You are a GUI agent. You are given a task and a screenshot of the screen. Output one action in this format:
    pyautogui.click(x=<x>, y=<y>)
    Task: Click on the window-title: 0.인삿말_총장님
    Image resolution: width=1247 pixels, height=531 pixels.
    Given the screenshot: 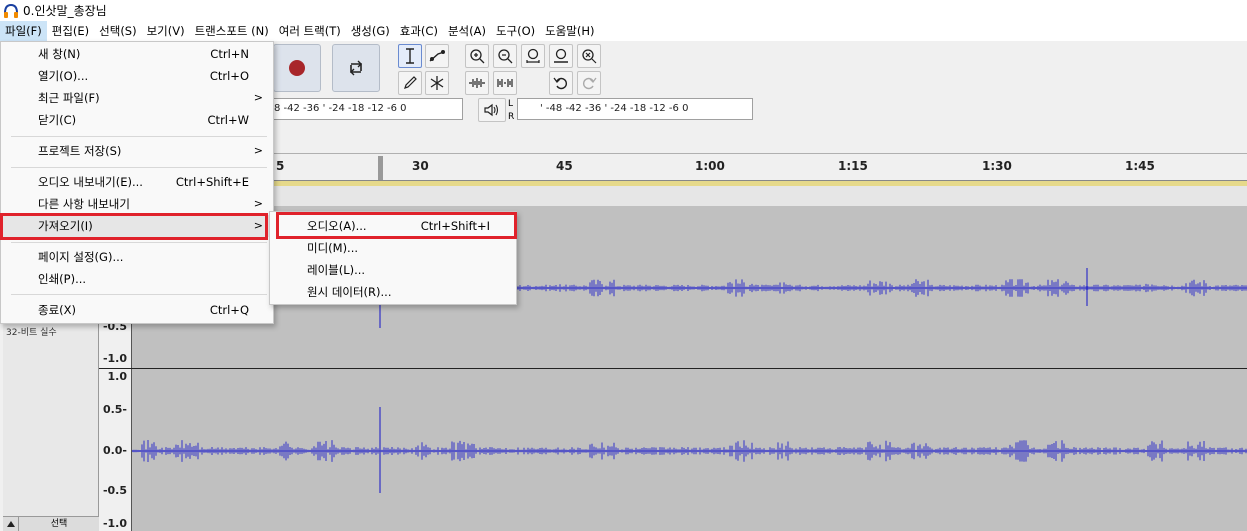 What is the action you would take?
    pyautogui.click(x=65, y=11)
    